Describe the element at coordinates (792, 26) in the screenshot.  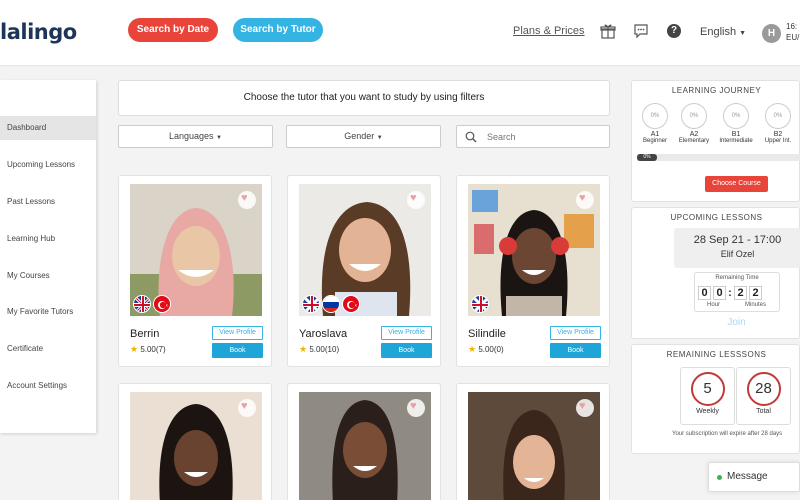
I see `time-text: 16:` at that location.